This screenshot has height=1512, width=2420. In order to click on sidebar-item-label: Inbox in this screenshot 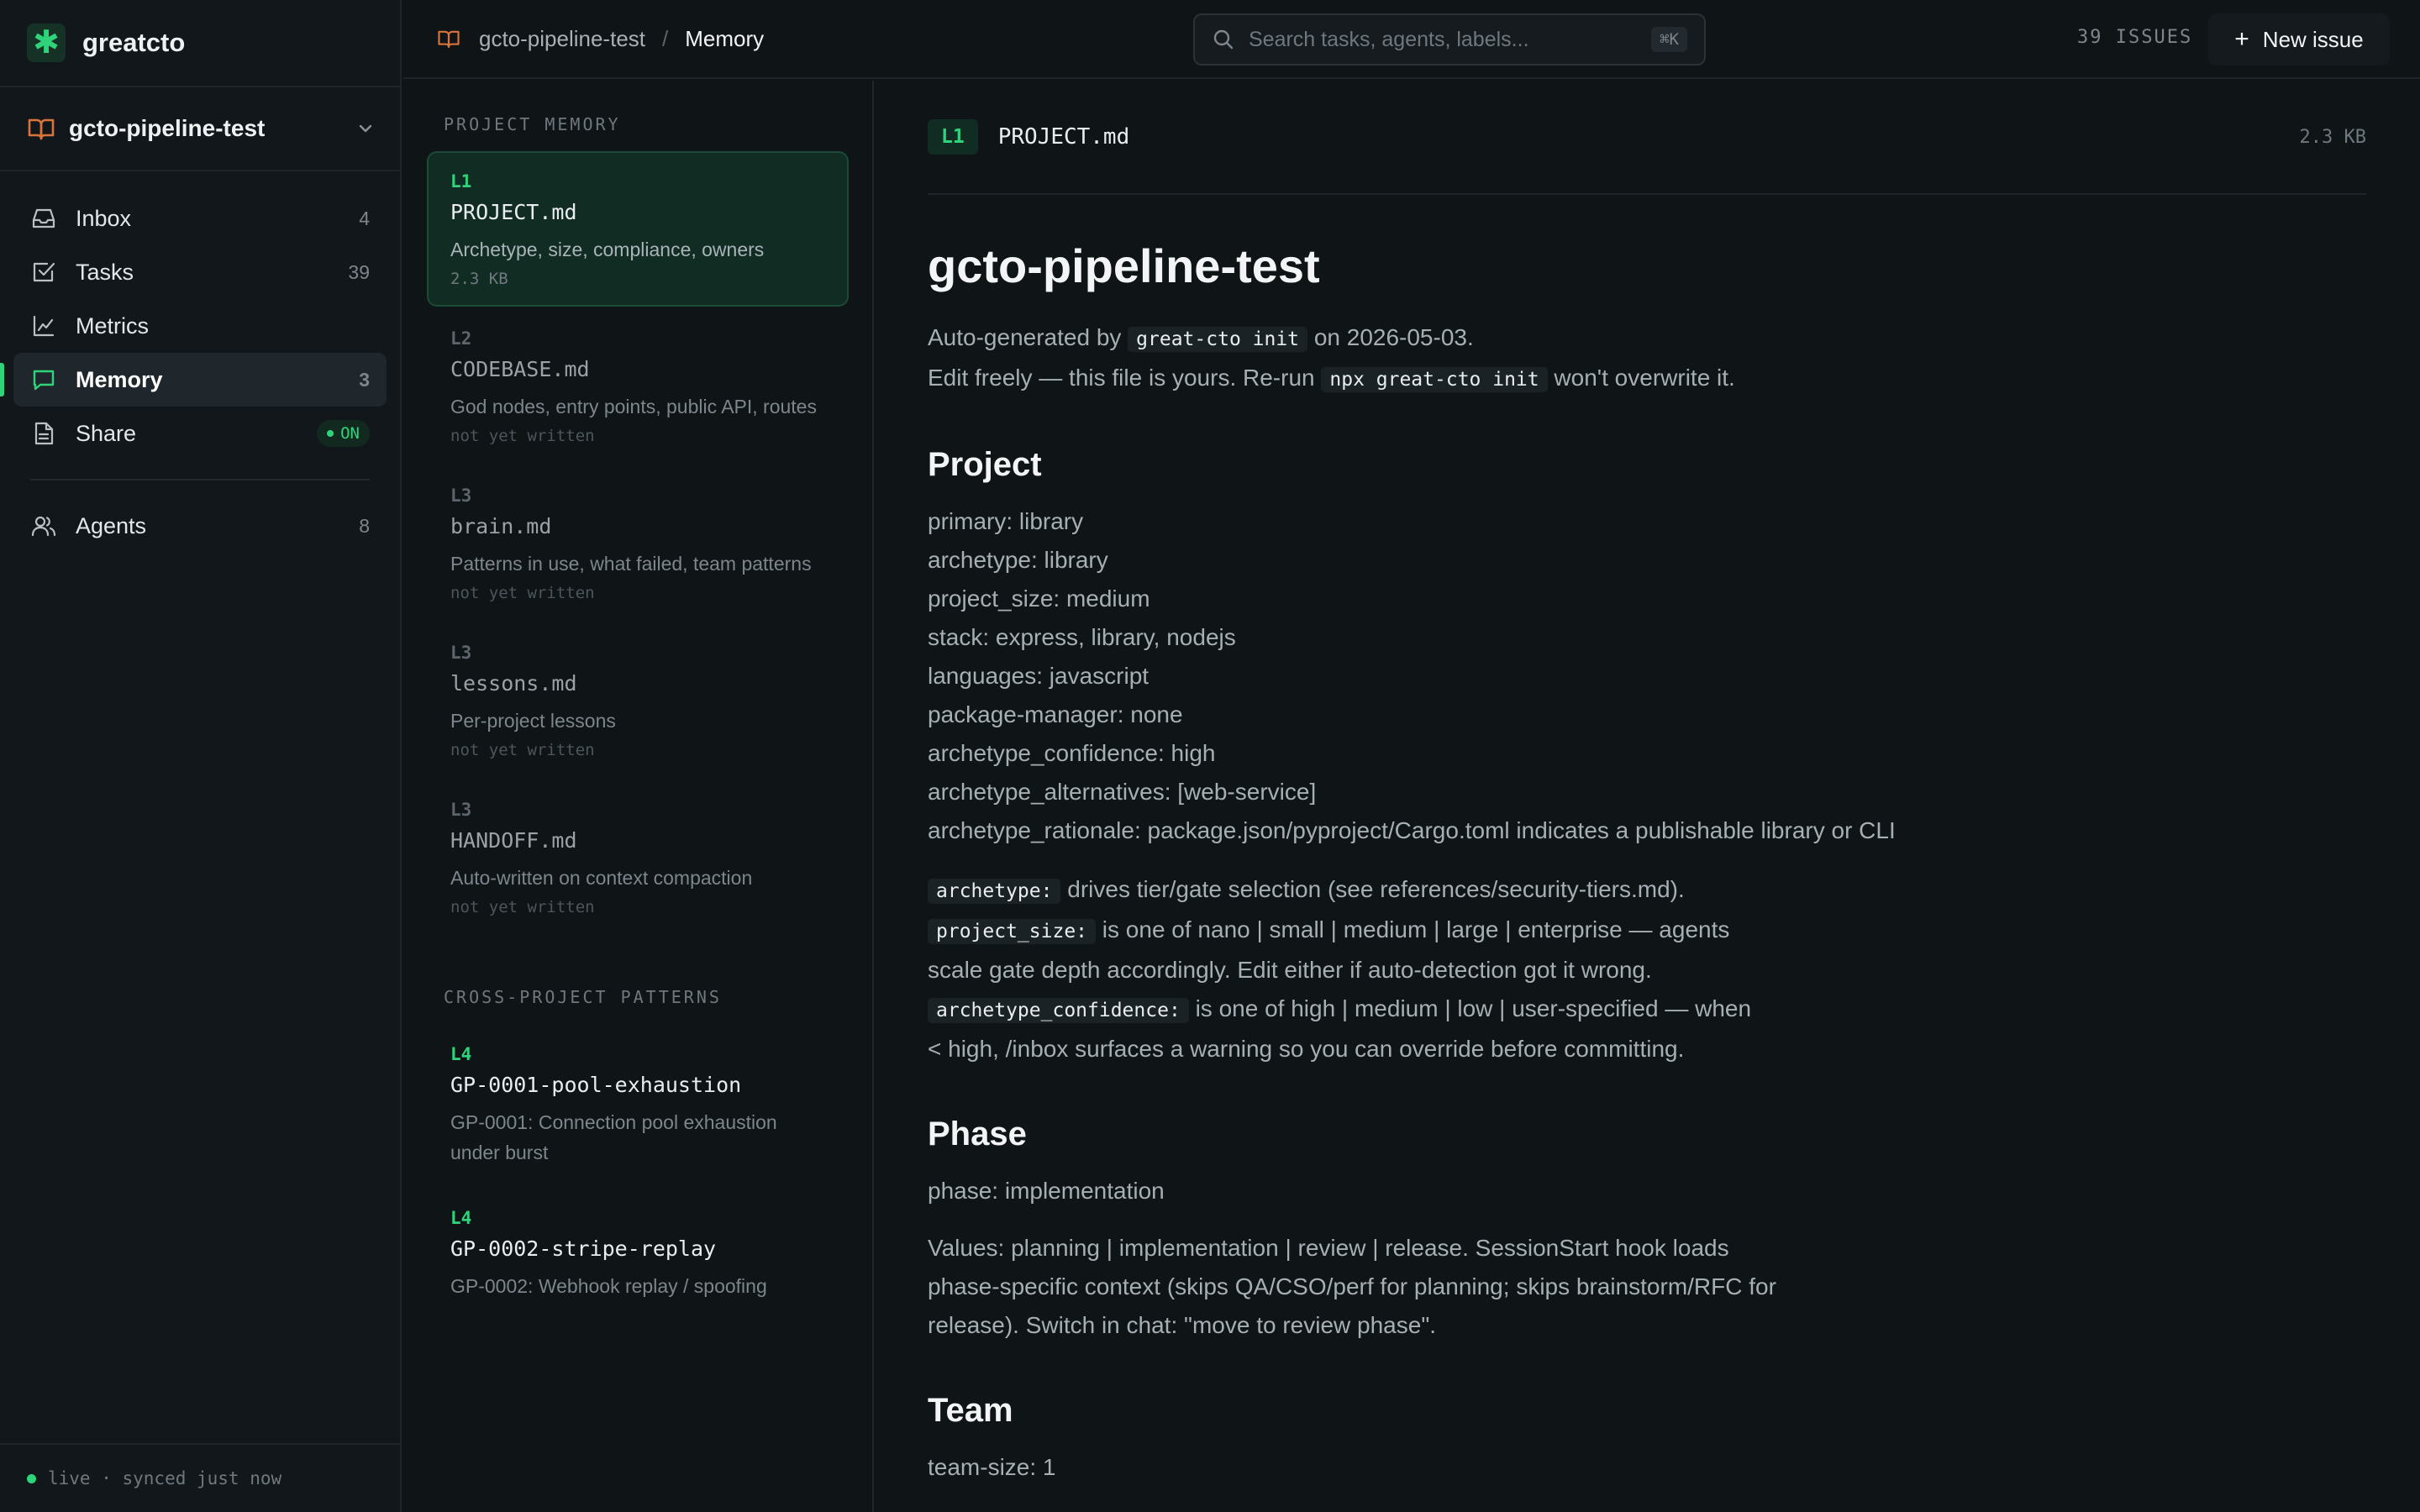, I will do `click(104, 218)`.